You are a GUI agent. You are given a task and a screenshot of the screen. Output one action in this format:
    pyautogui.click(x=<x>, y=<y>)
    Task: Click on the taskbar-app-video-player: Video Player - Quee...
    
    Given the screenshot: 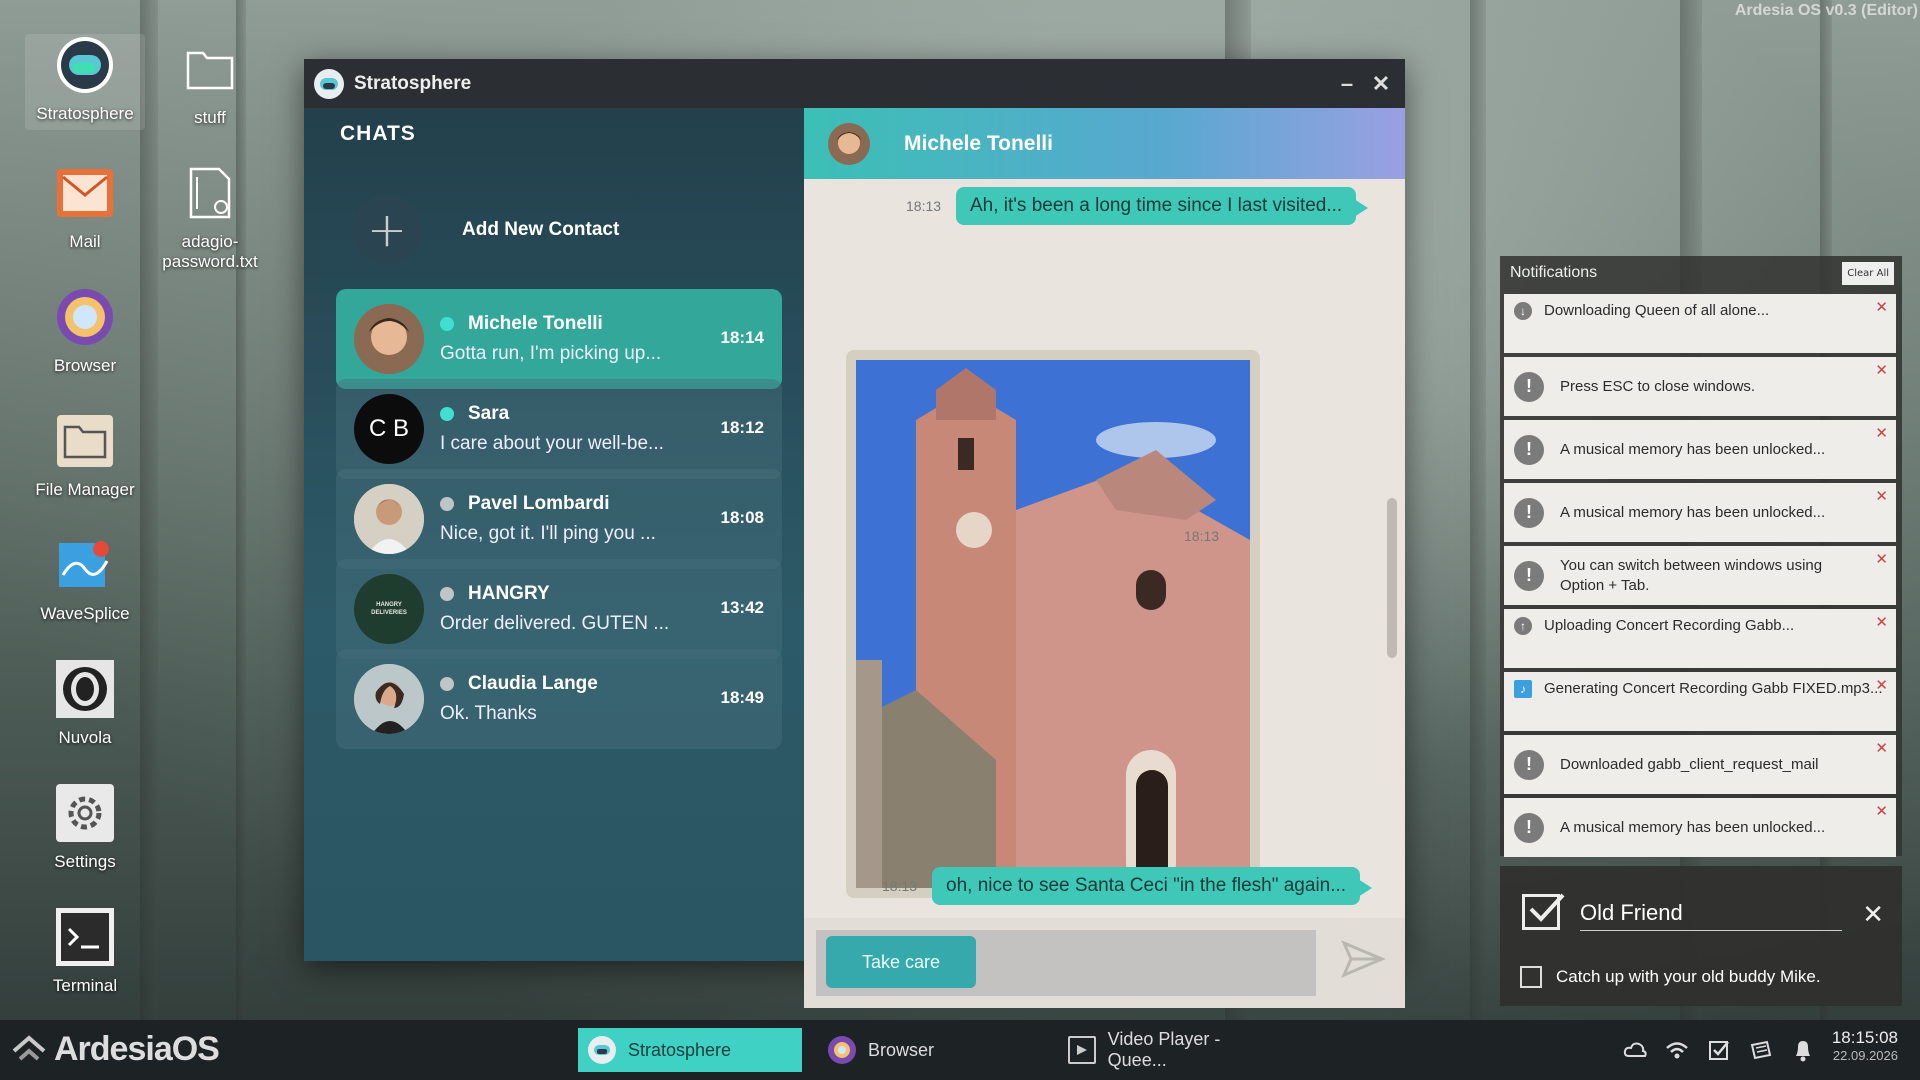 What is the action you would take?
    pyautogui.click(x=1170, y=1050)
    